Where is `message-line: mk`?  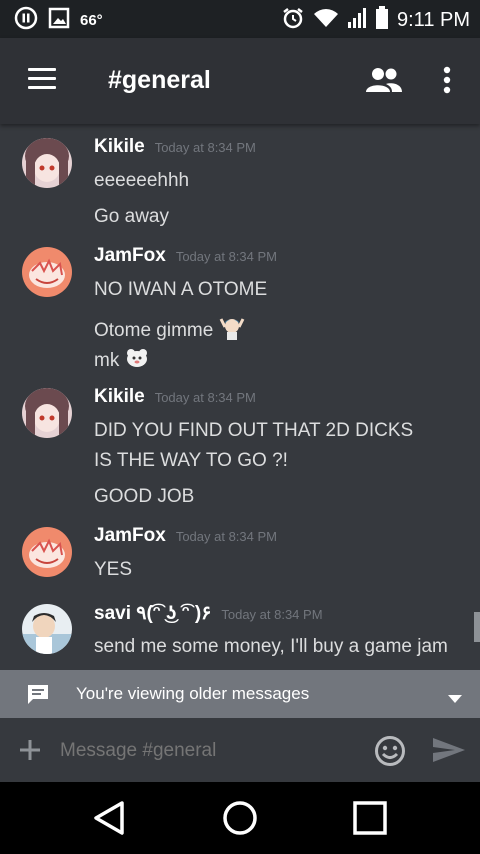 message-line: mk is located at coordinates (121, 361).